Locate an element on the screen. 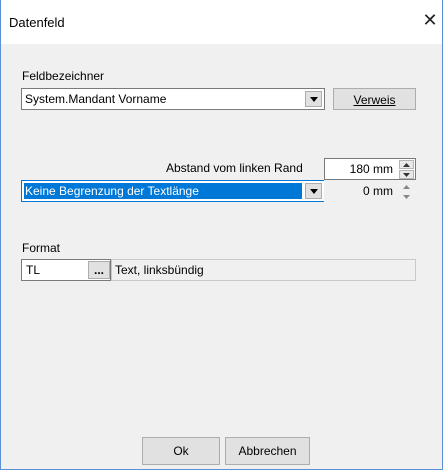  cancel-button: Abbrechen is located at coordinates (267, 451).